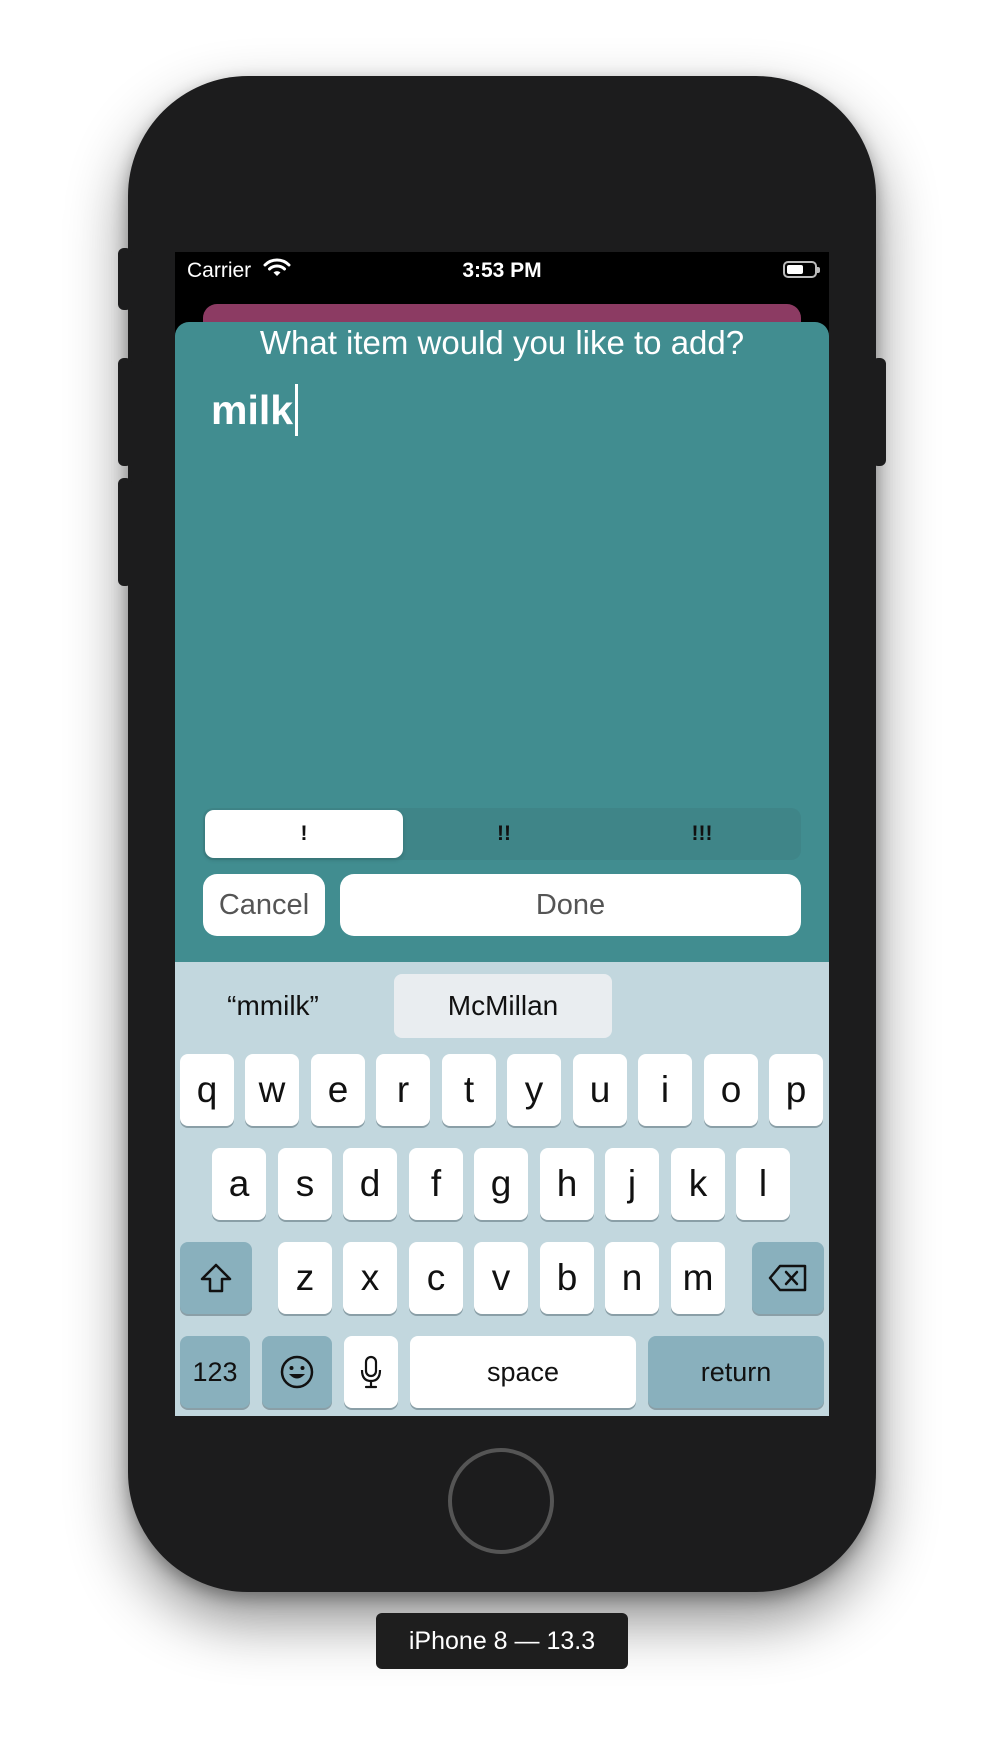 This screenshot has height=1740, width=1004. I want to click on status-bar: Carrier 3:53 PM, so click(502, 270).